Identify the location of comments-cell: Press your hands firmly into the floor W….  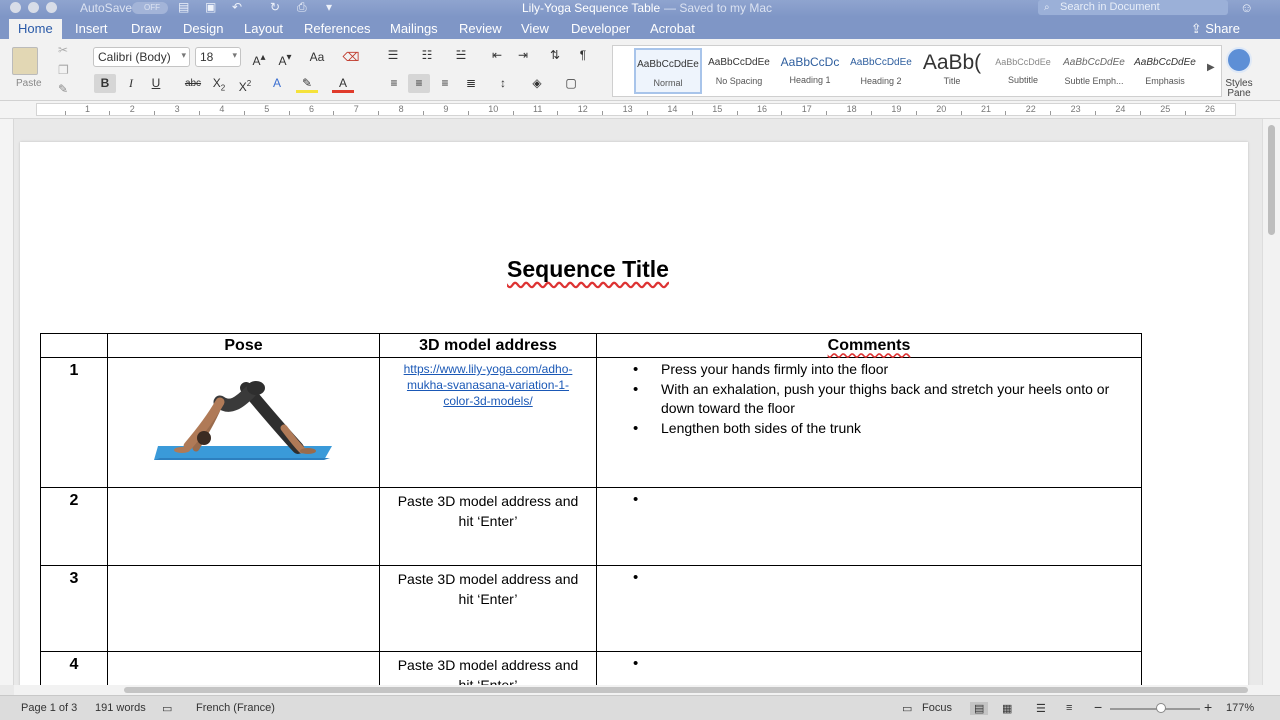
(869, 422).